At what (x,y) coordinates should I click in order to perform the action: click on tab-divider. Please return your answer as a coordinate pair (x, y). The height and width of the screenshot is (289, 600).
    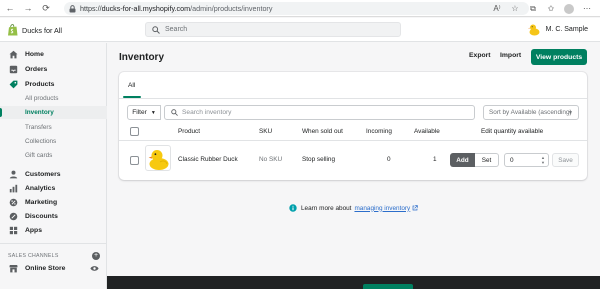
    Looking at the image, I should click on (353, 98).